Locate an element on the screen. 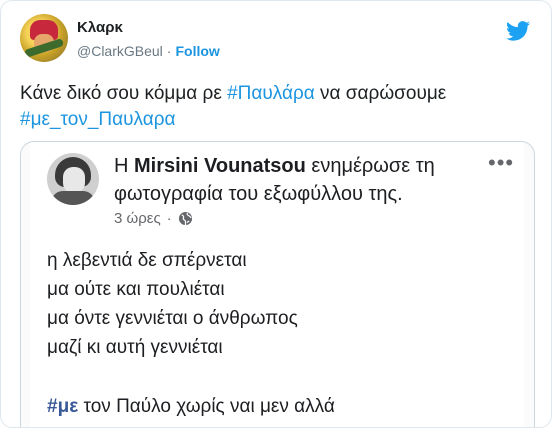 This screenshot has height=428, width=552. hashtag-link-2: #με_τον_Παυλαρα is located at coordinates (98, 119).